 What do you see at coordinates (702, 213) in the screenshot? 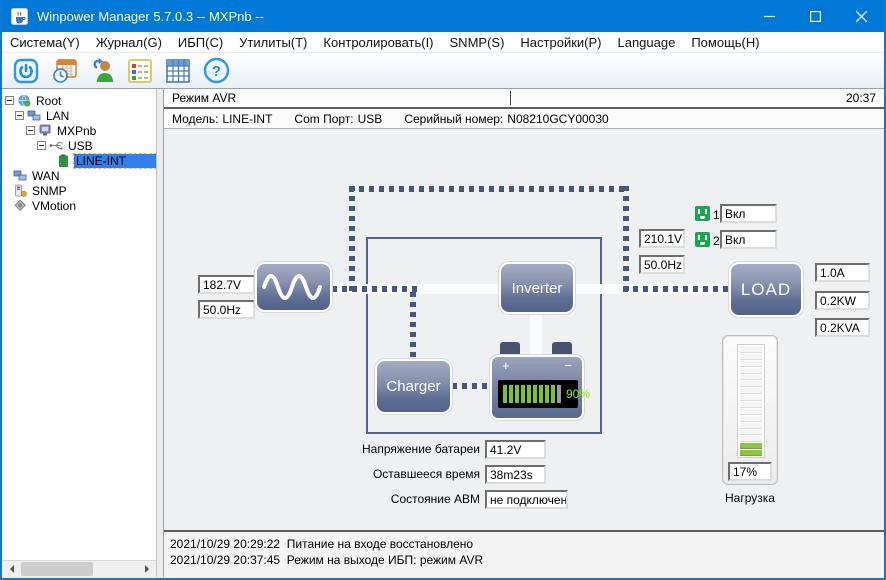
I see `outlet-1-icon` at bounding box center [702, 213].